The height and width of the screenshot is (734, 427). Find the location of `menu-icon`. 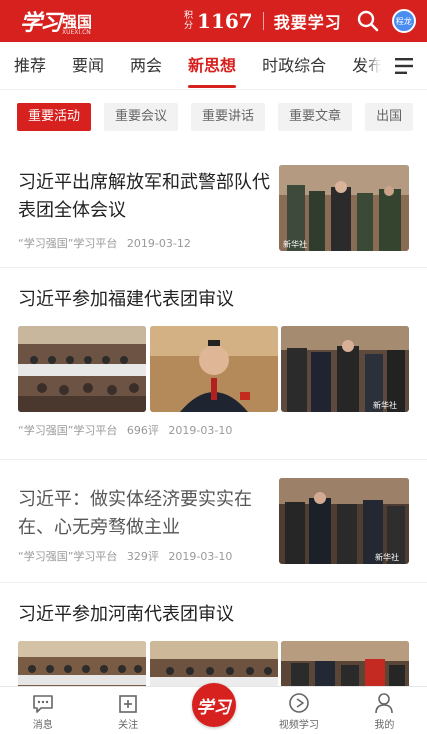

menu-icon is located at coordinates (404, 66).